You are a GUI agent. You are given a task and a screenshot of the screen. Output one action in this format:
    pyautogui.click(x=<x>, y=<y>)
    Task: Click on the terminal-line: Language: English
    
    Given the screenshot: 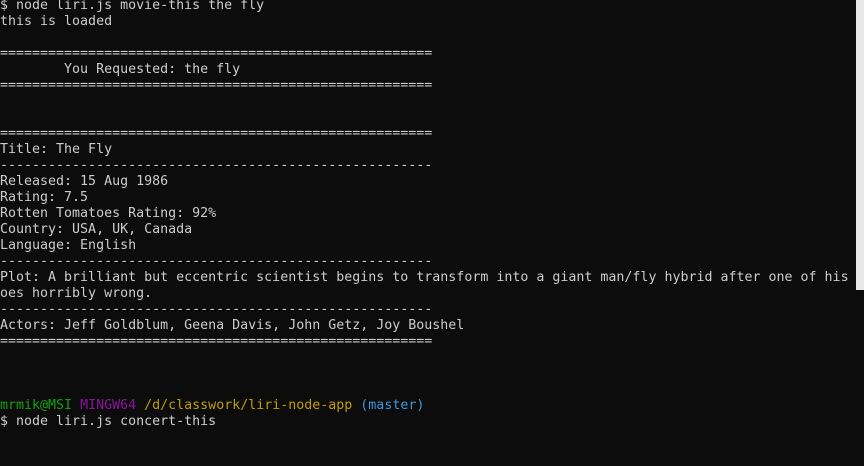 What is the action you would take?
    pyautogui.click(x=68, y=245)
    